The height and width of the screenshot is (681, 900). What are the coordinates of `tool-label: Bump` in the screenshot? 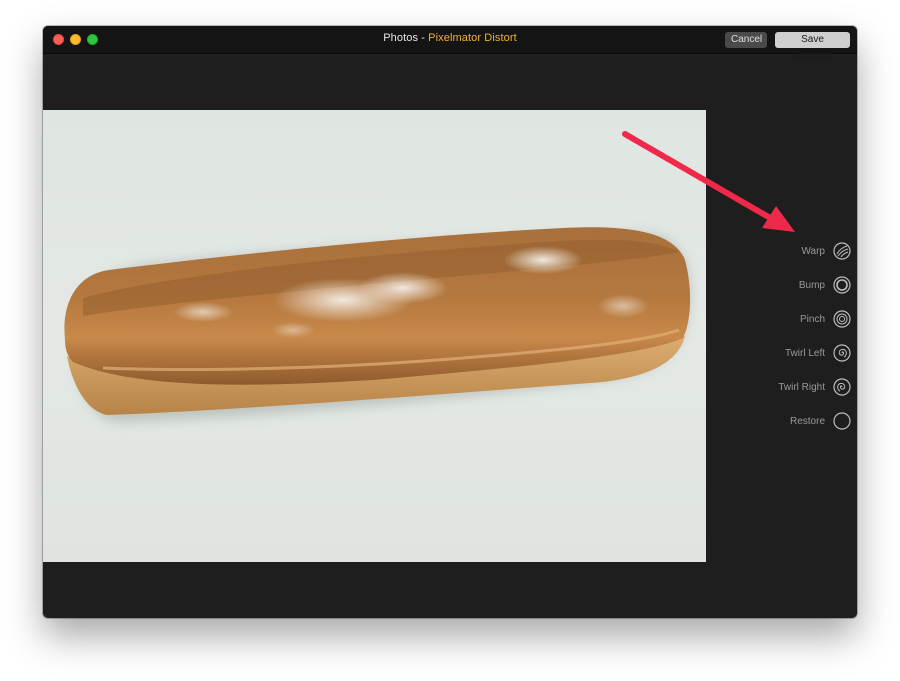 It's located at (811, 285).